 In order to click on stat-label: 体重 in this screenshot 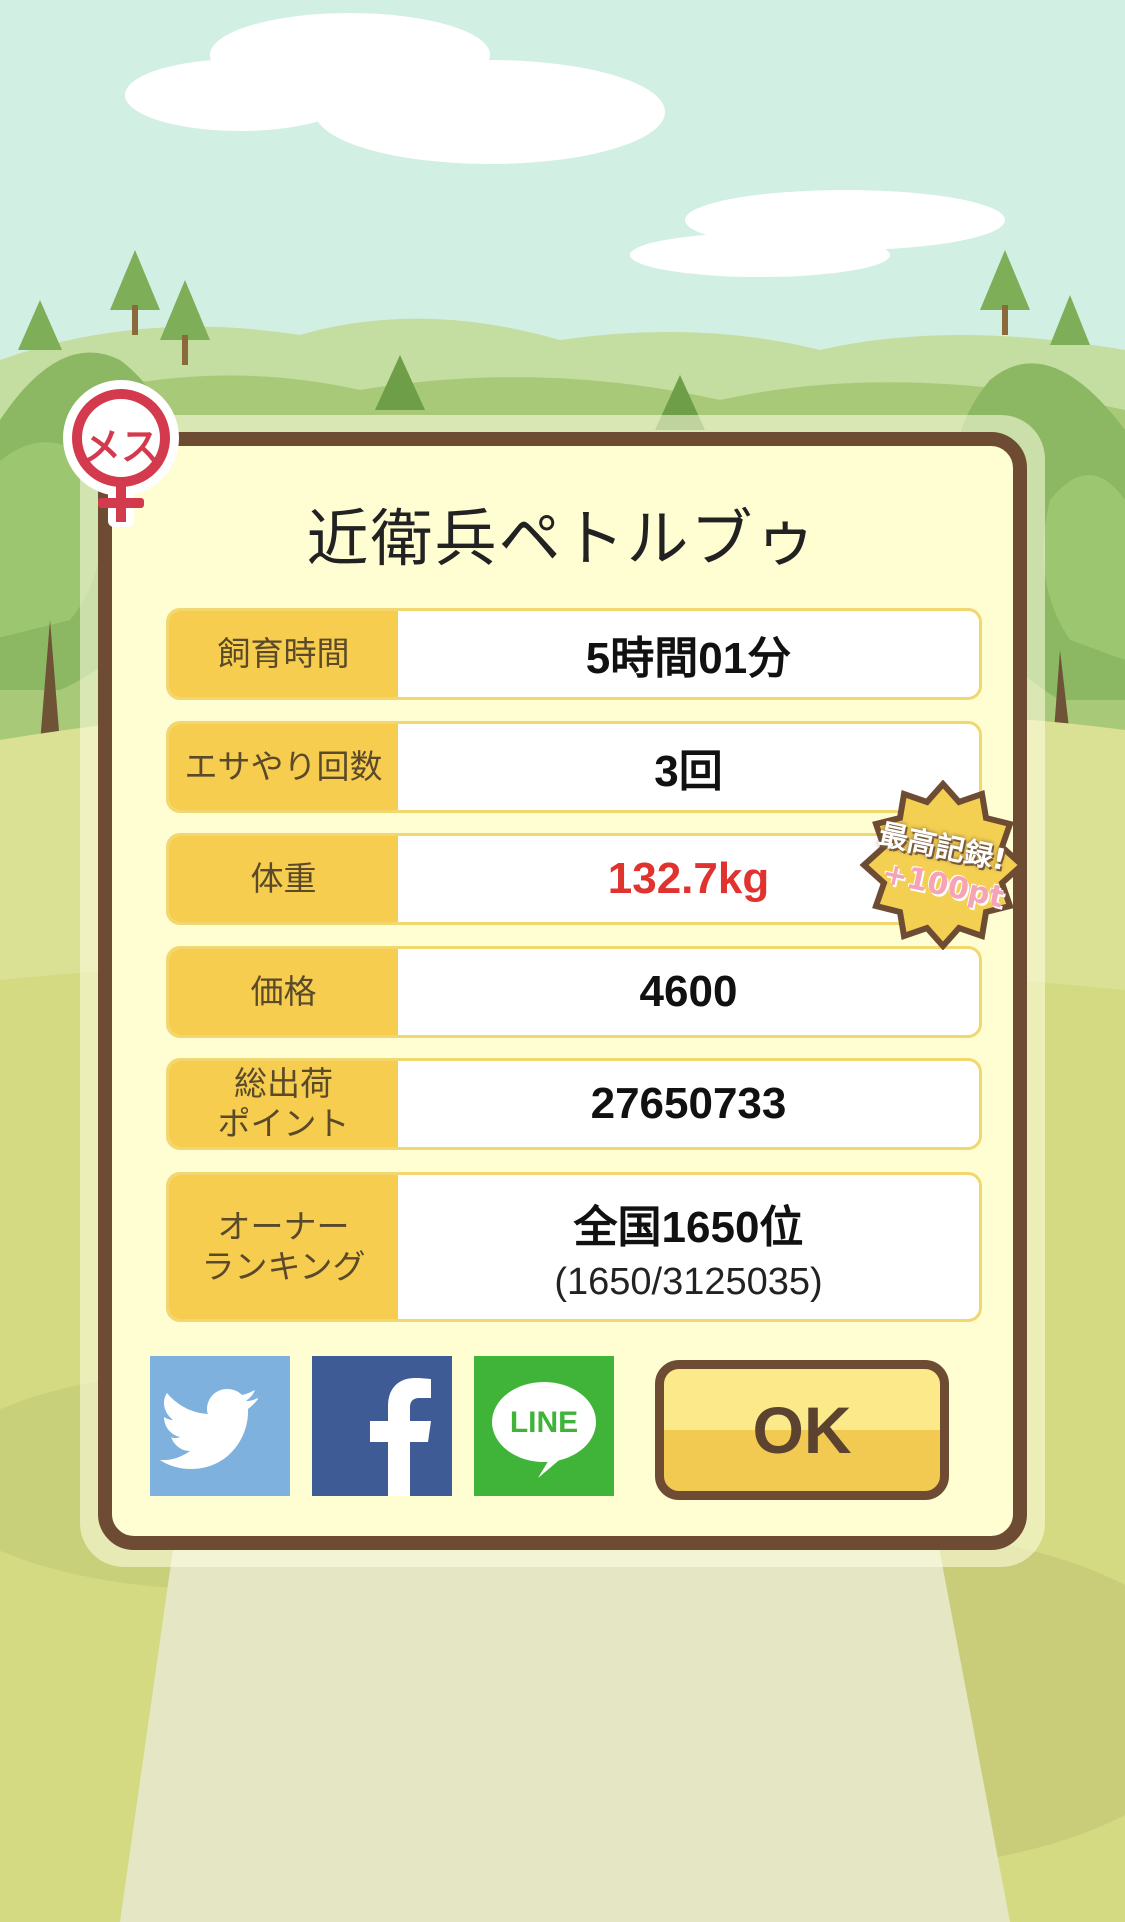, I will do `click(283, 879)`.